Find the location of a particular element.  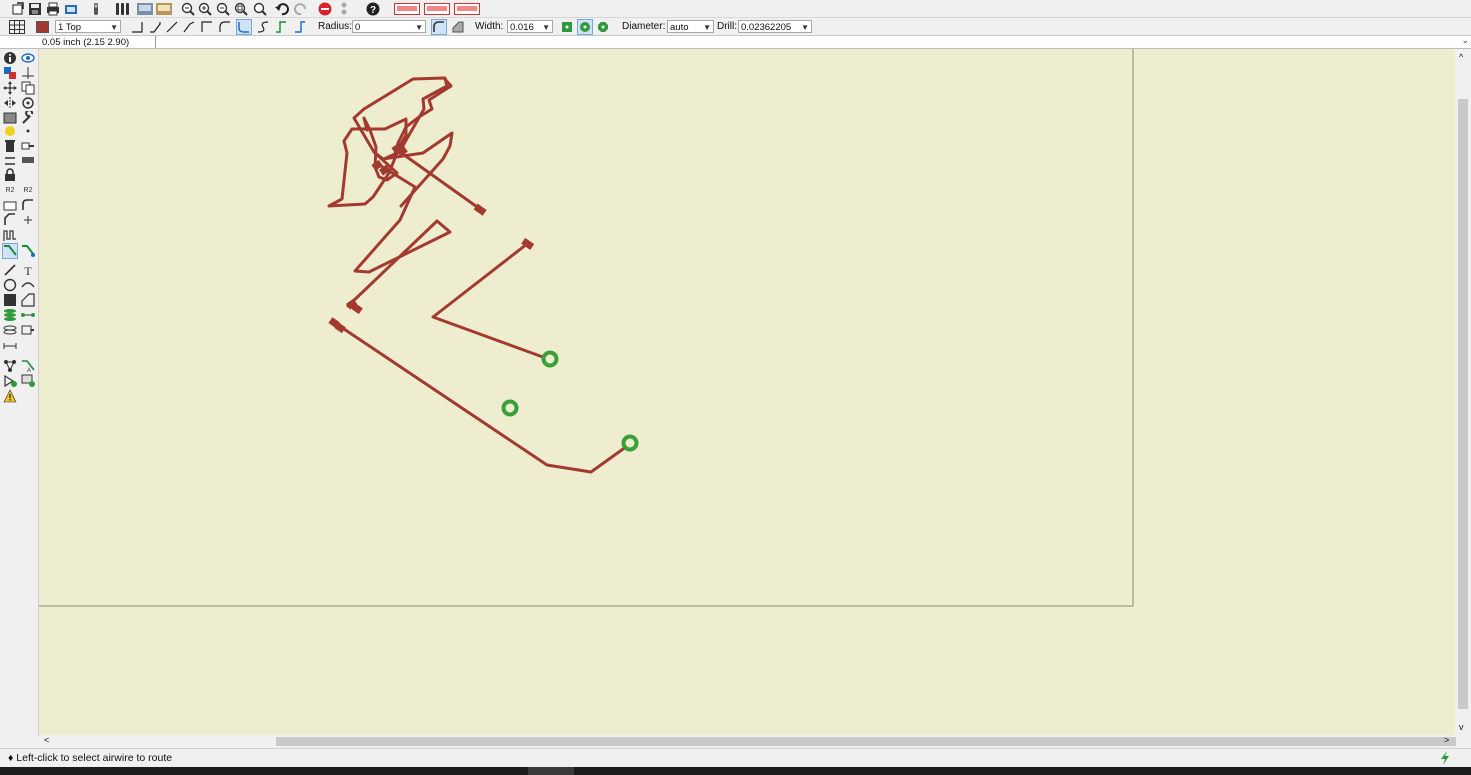

ulp-icon is located at coordinates (96, 9).